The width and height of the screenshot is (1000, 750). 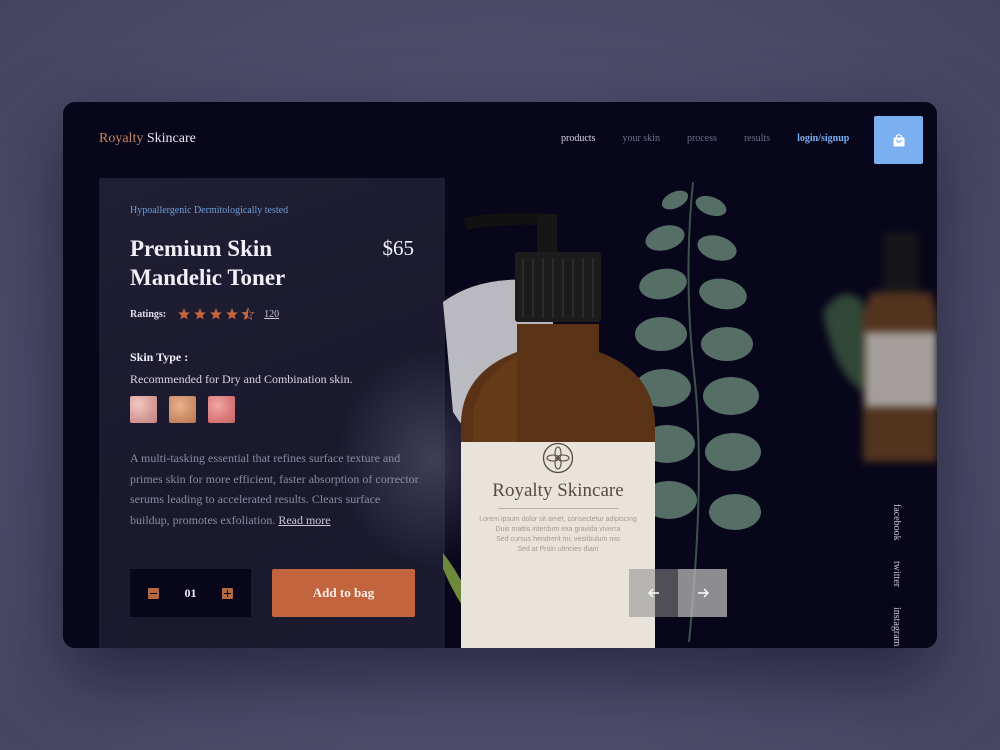 I want to click on nav-item-your-skin: your skin, so click(x=641, y=138).